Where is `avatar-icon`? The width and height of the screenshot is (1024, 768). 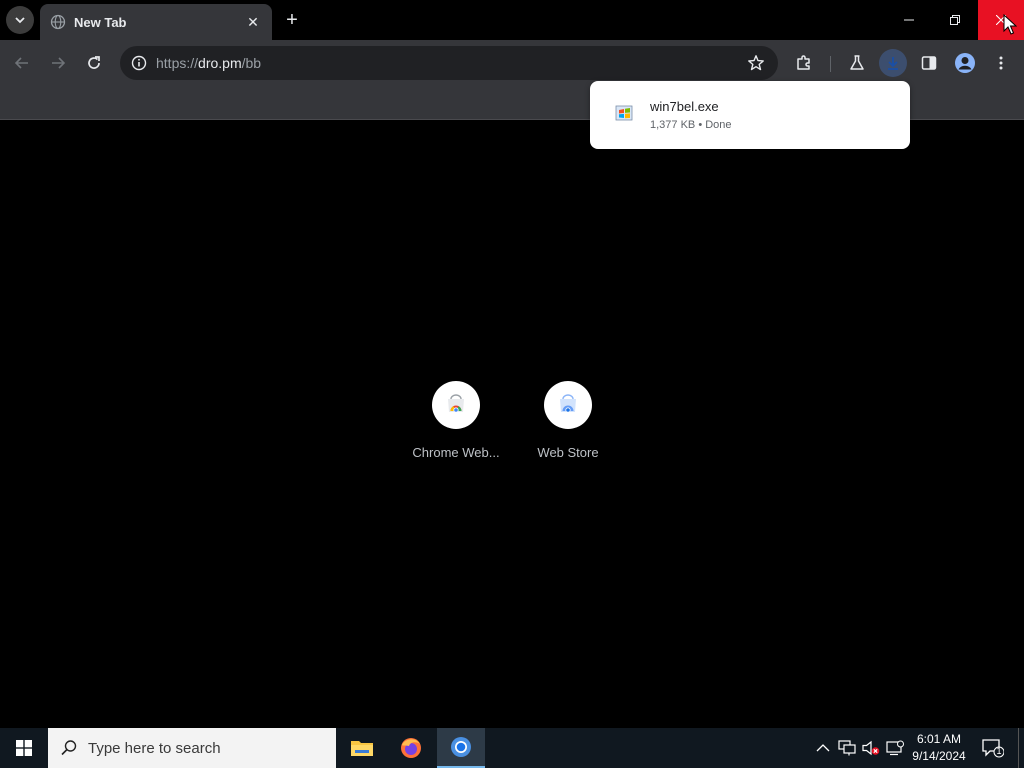
avatar-icon is located at coordinates (965, 63).